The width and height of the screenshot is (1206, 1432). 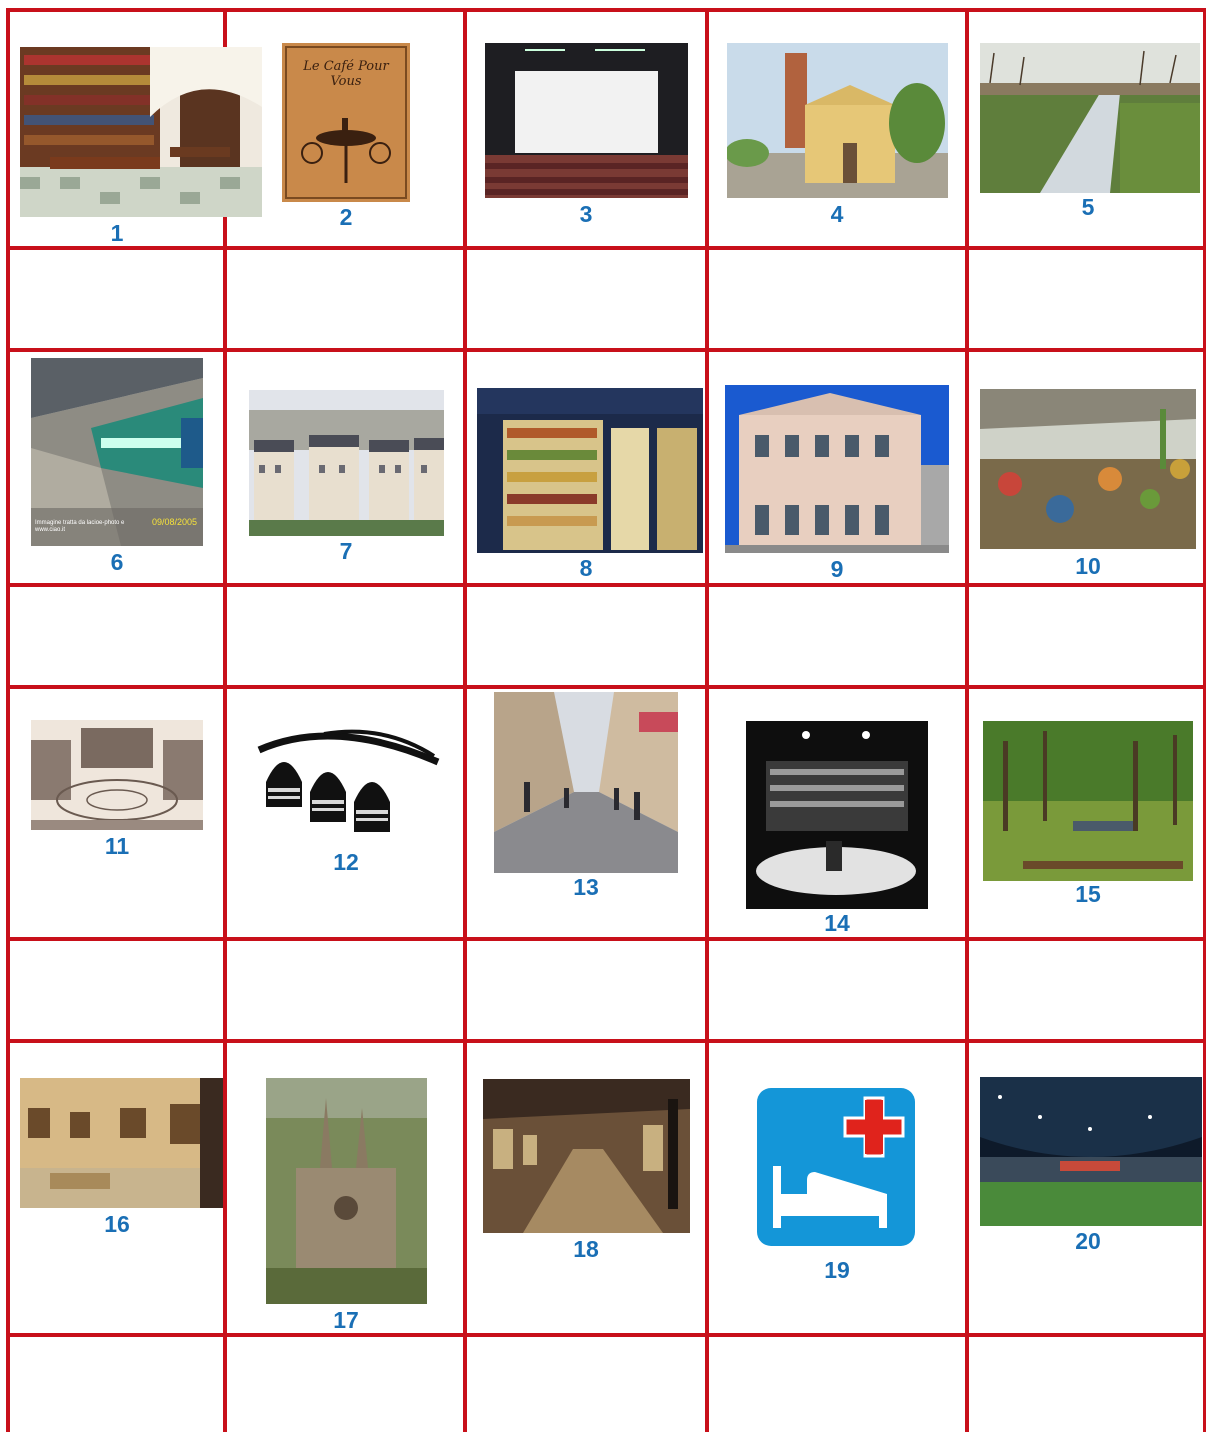 I want to click on picture-cinema, so click(x=586, y=120).